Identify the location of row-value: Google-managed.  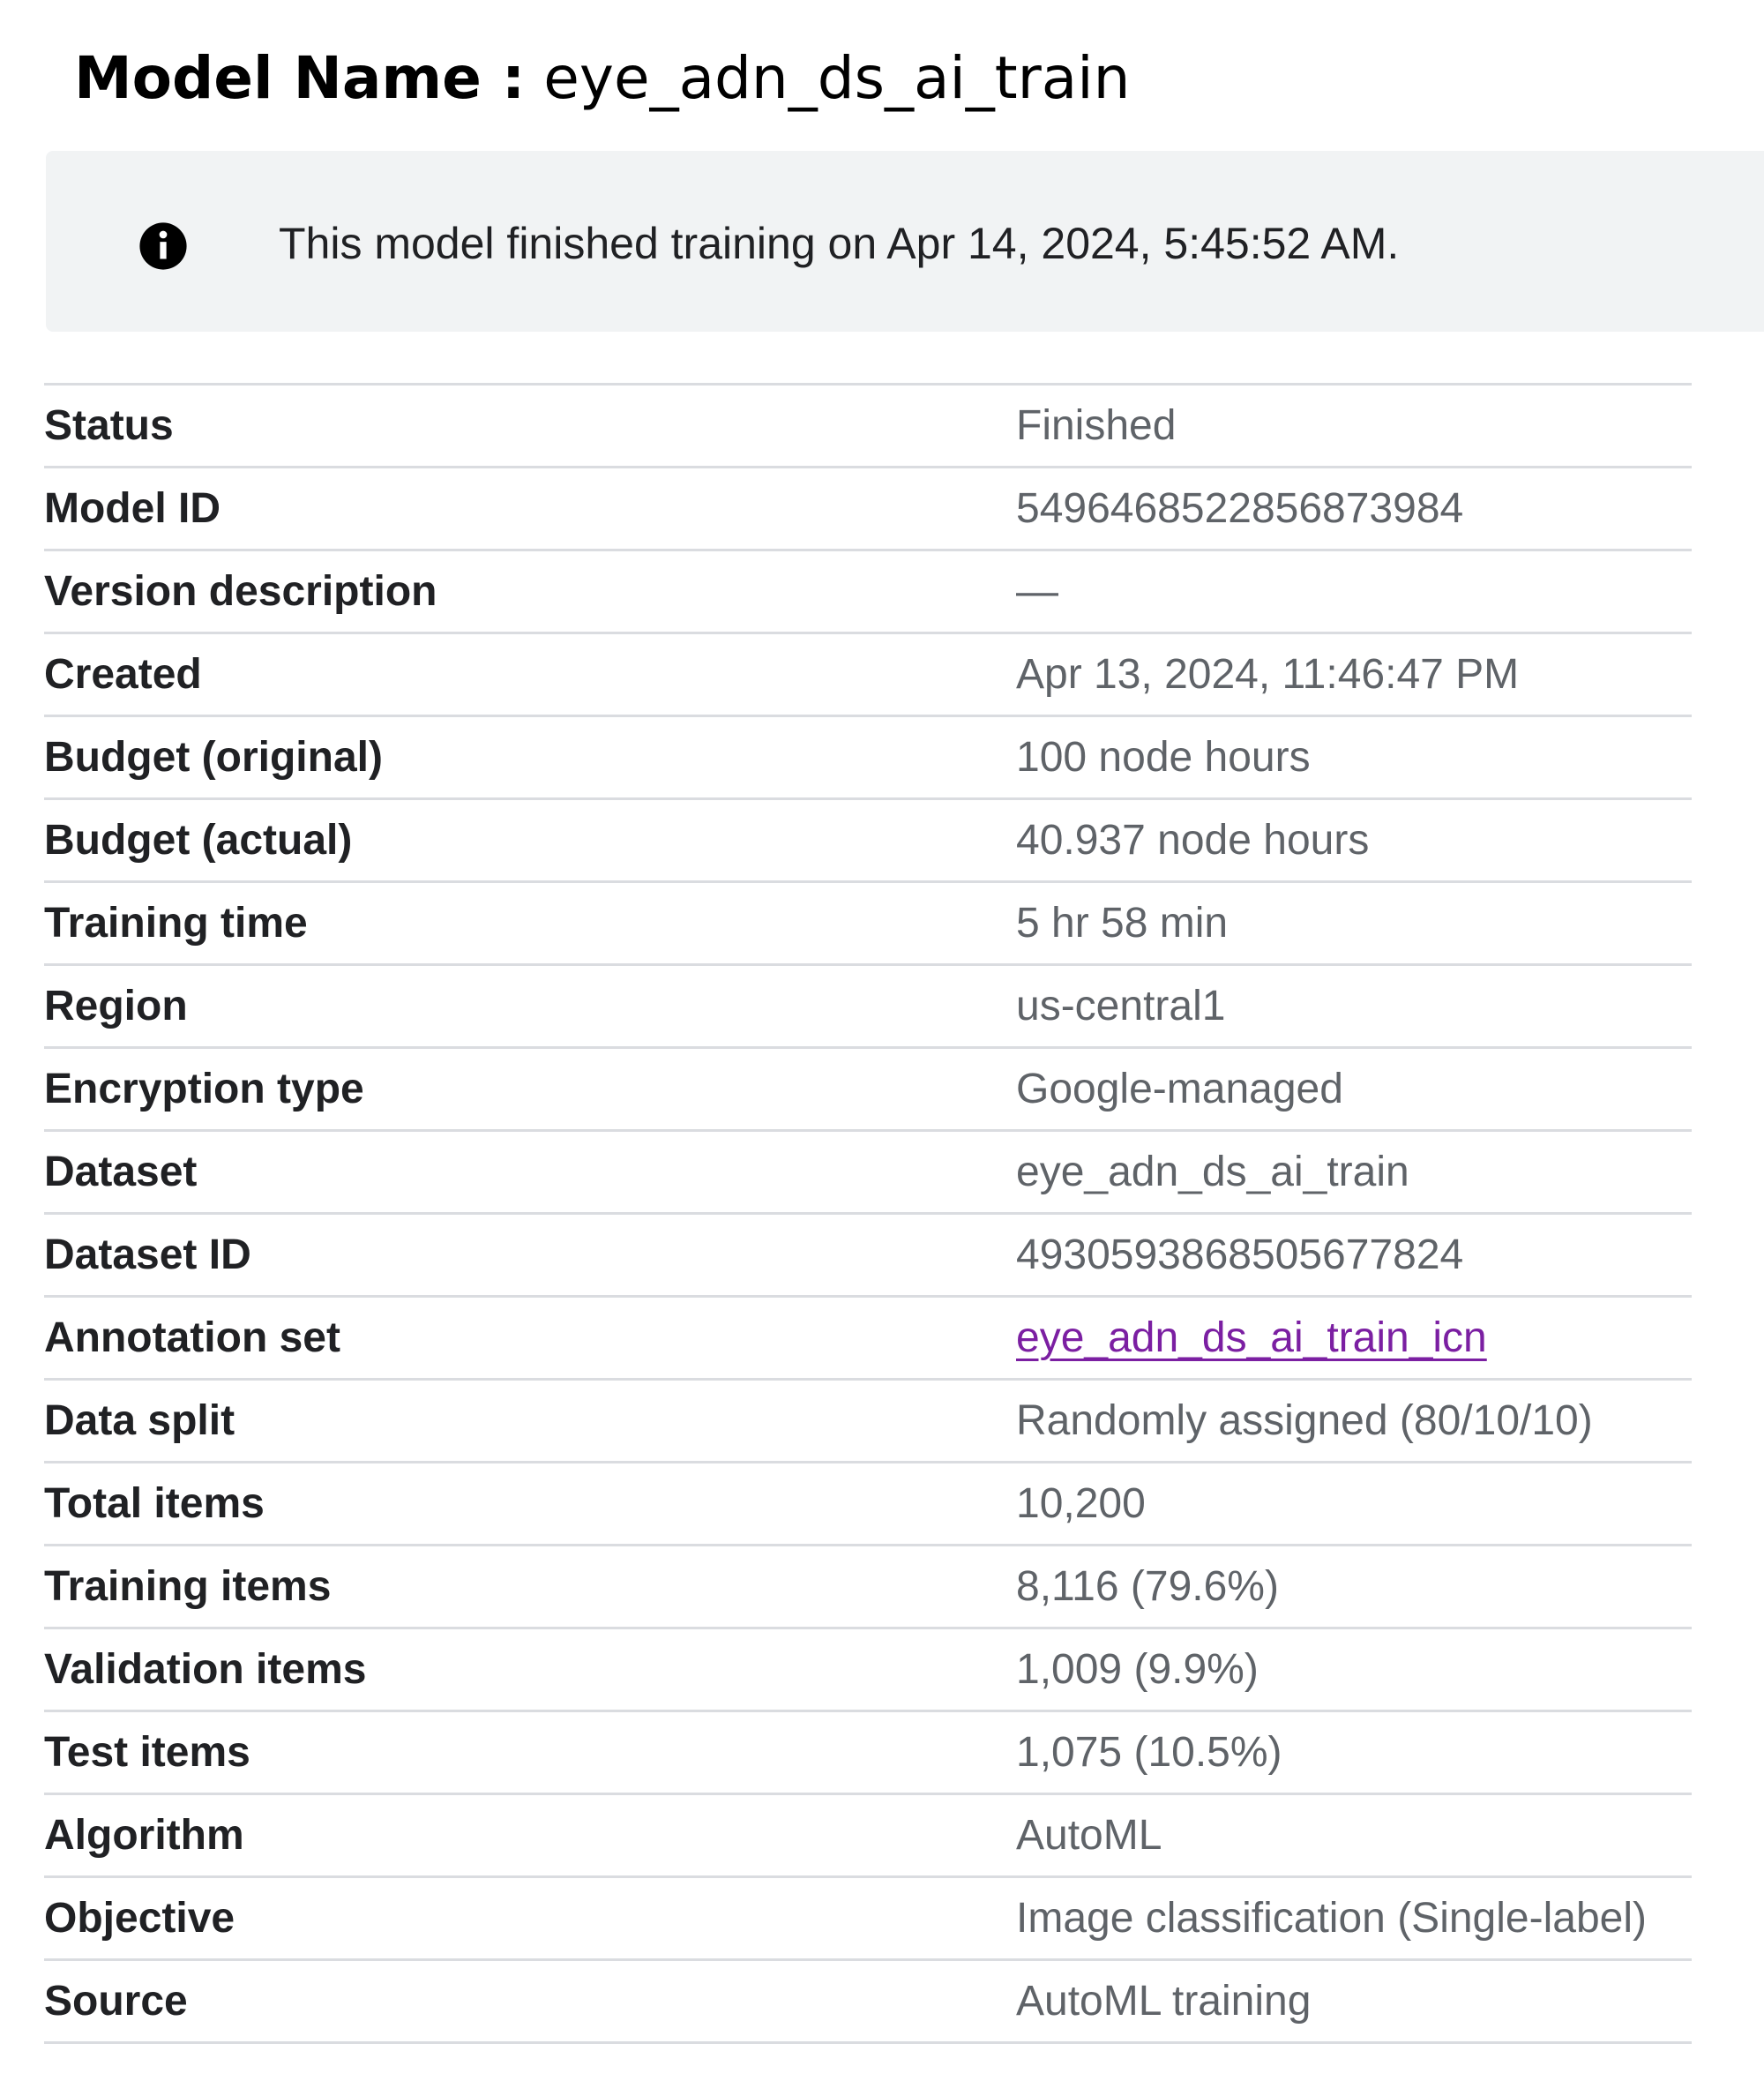
(1179, 1089).